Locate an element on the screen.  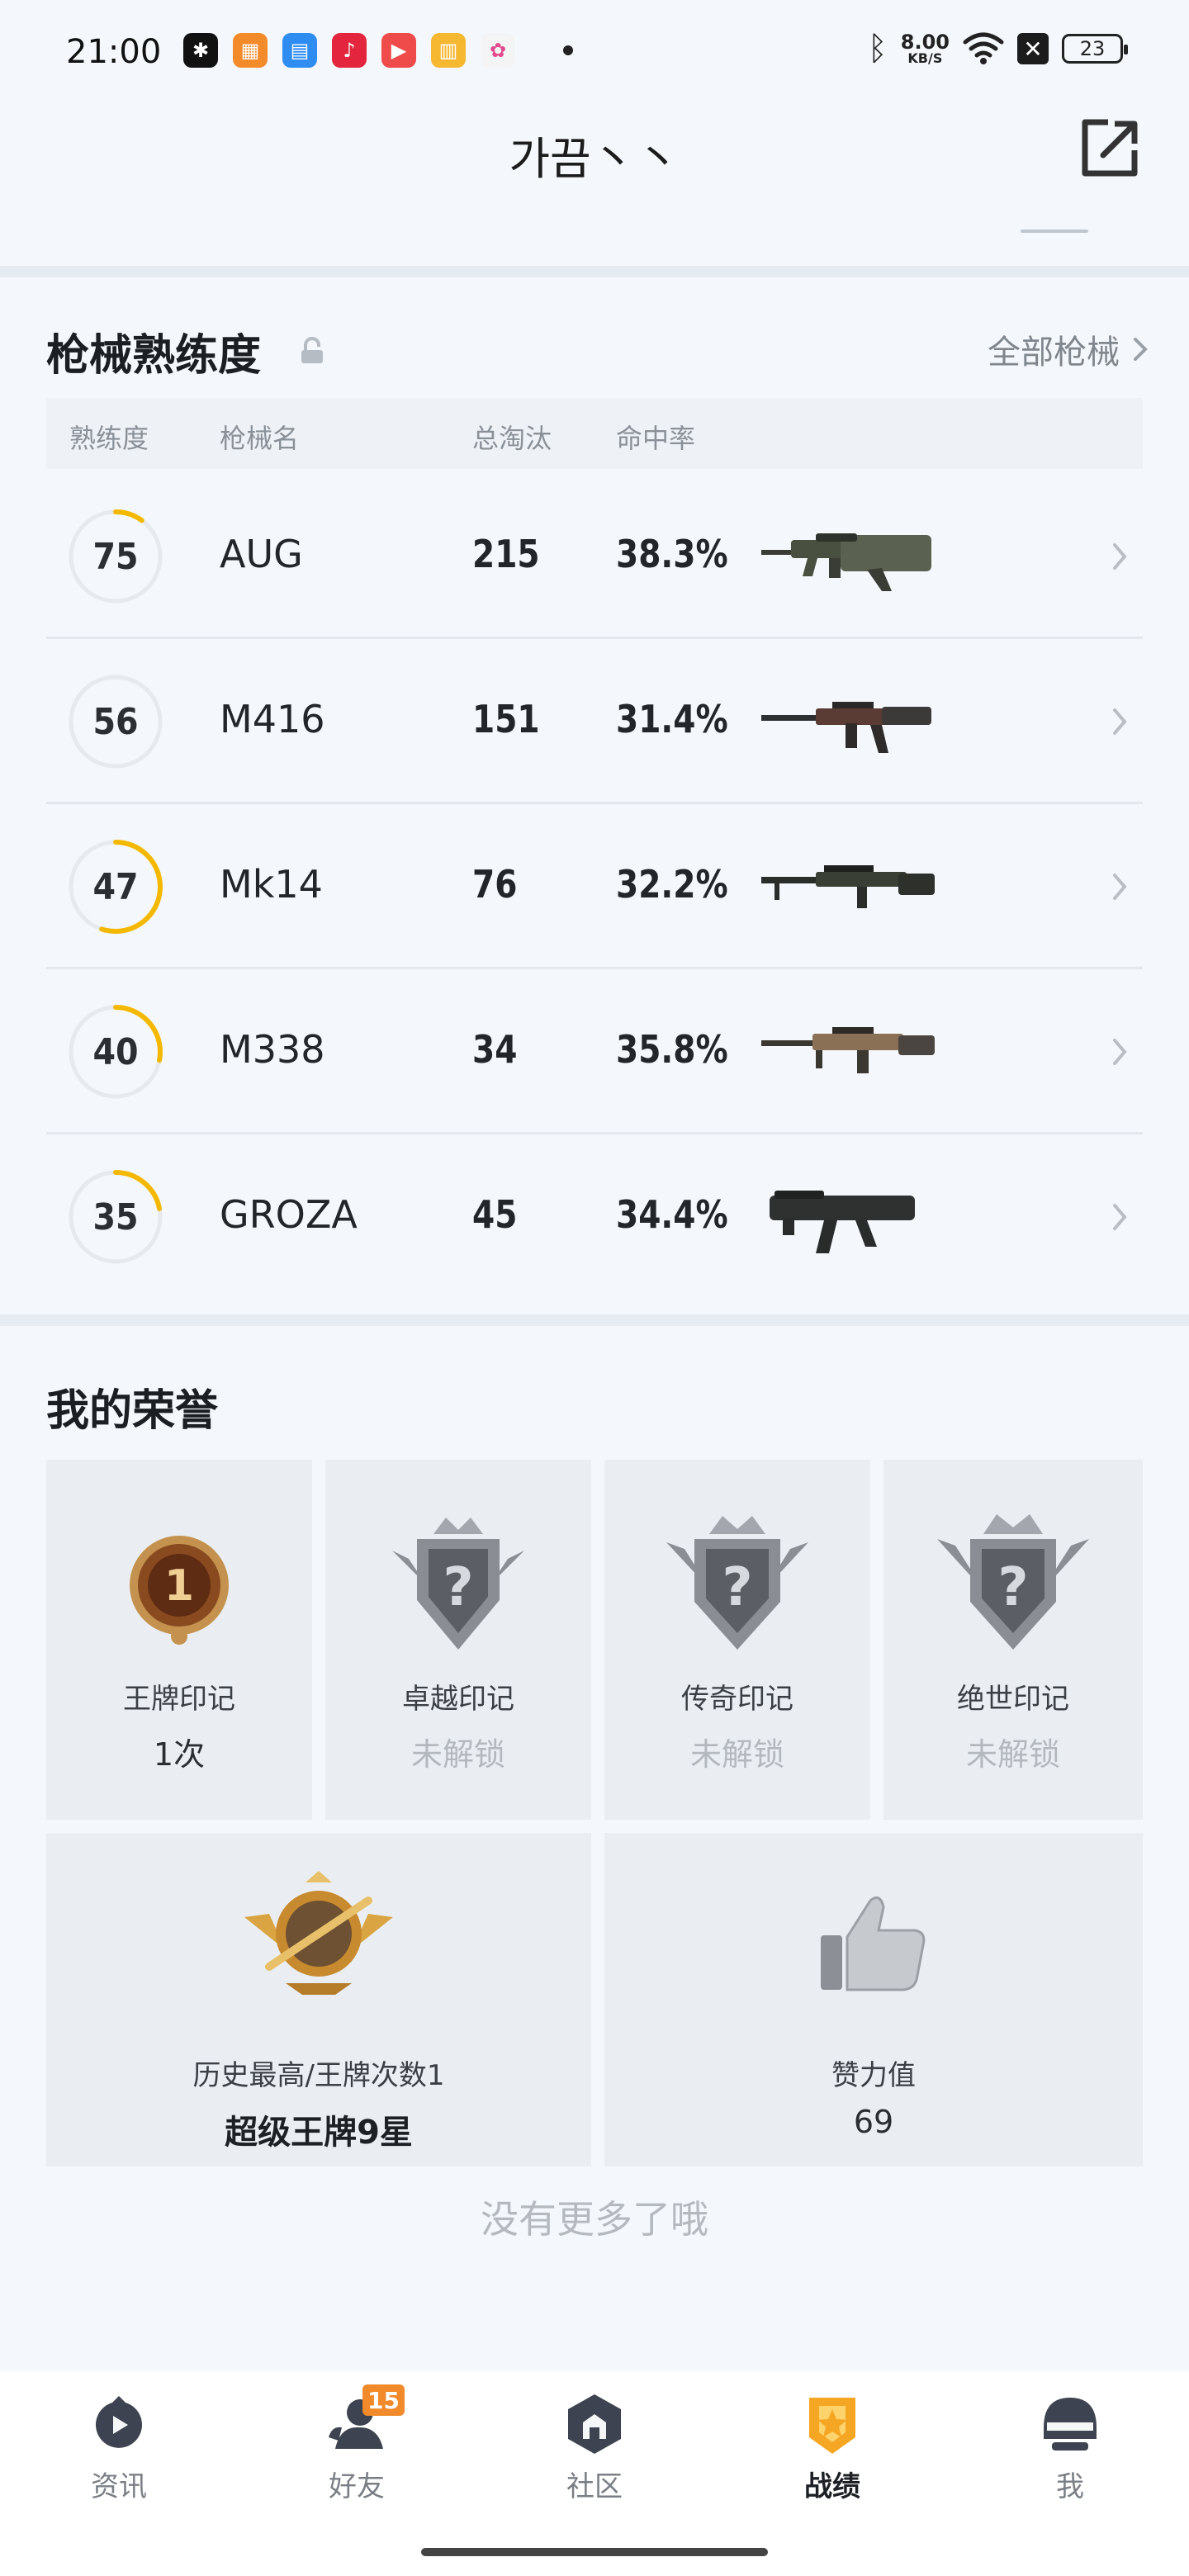
notification-icons: ✱ ▦ ▤ ♪ ▶ ▥ ✿ is located at coordinates (378, 50).